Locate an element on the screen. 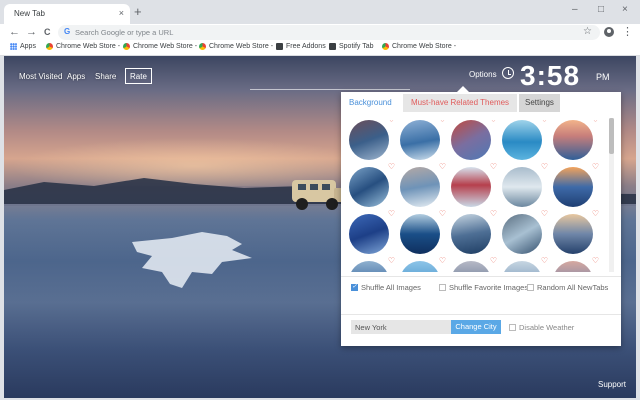 The width and height of the screenshot is (640, 400). shuffle-favorite-option: Shuffle Favorite Images is located at coordinates (483, 287).